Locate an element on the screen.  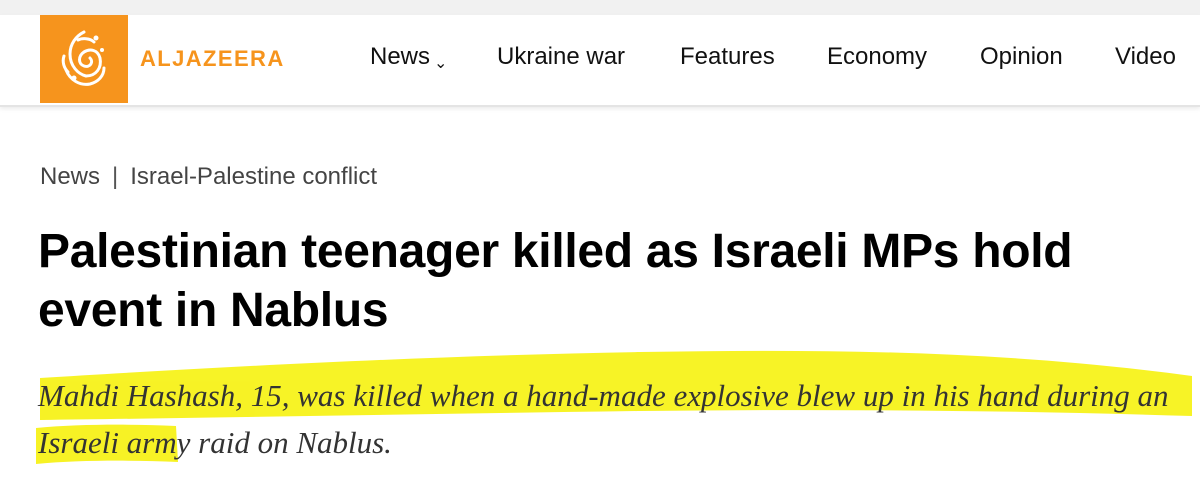
breadcrumb: News | Israel-Palestine conflict is located at coordinates (208, 177).